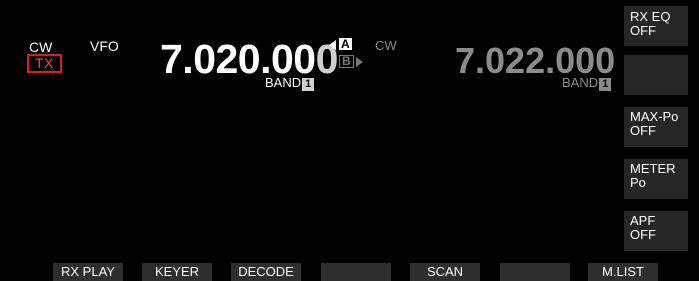 The height and width of the screenshot is (281, 699). Describe the element at coordinates (308, 84) in the screenshot. I see `vfo-a-band-number: 1` at that location.